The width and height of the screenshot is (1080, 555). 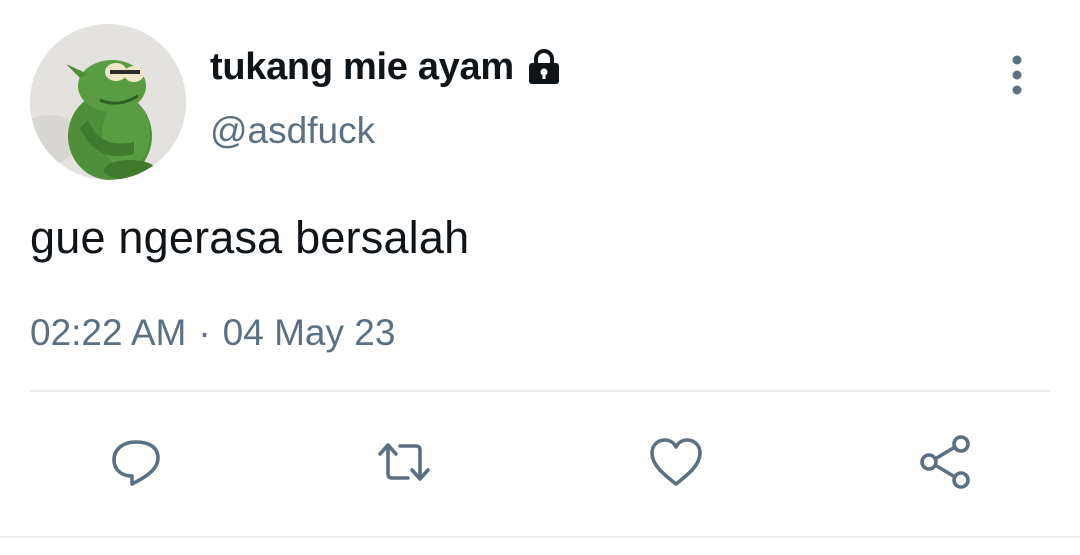 I want to click on tweet-date: 04 May 23, so click(x=309, y=332).